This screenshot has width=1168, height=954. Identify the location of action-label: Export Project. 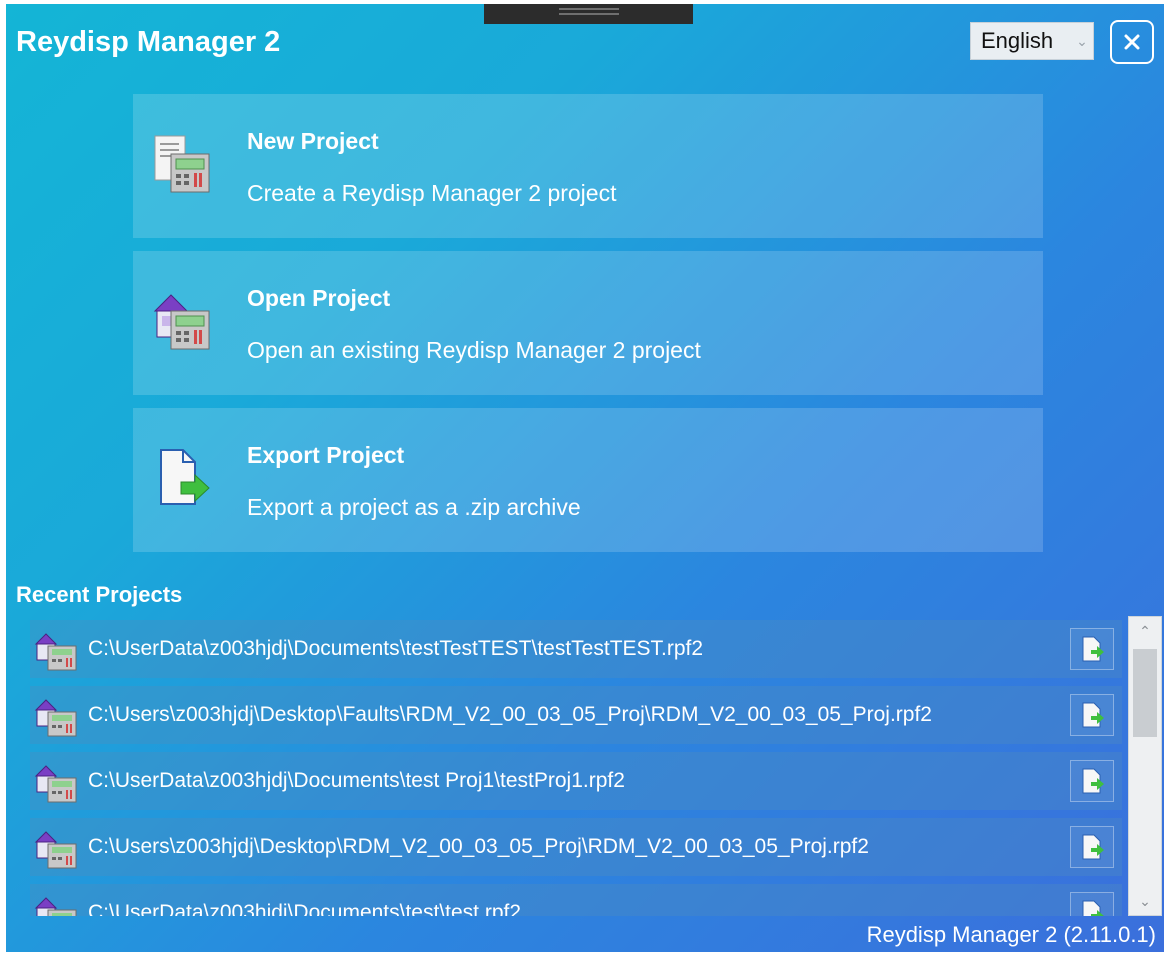
(326, 455).